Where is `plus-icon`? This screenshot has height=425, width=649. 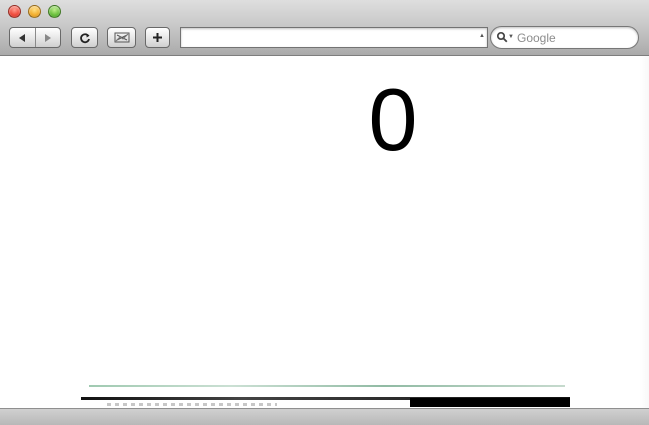
plus-icon is located at coordinates (157, 37).